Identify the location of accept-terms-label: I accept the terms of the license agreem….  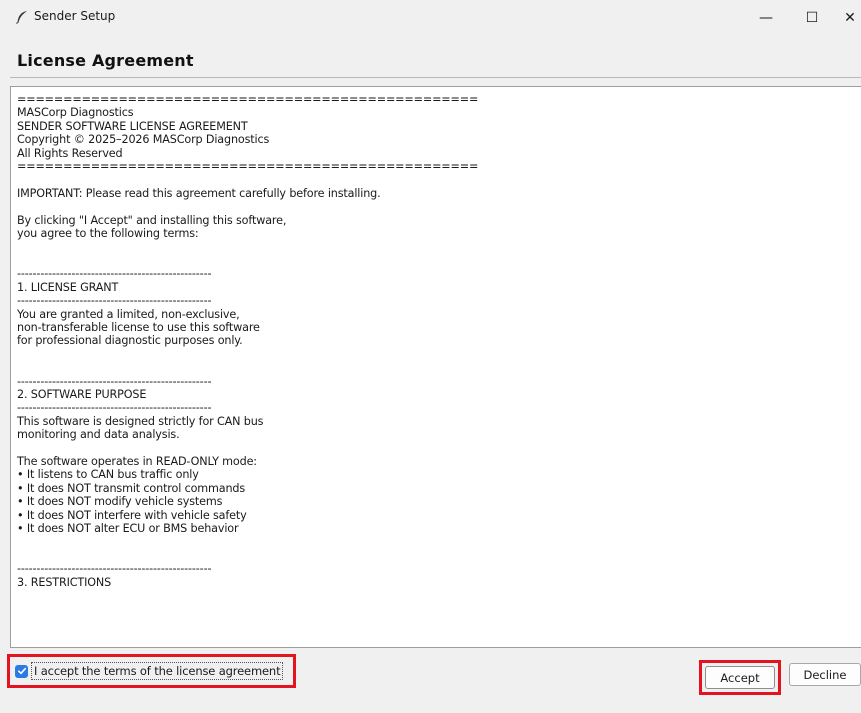
(157, 671).